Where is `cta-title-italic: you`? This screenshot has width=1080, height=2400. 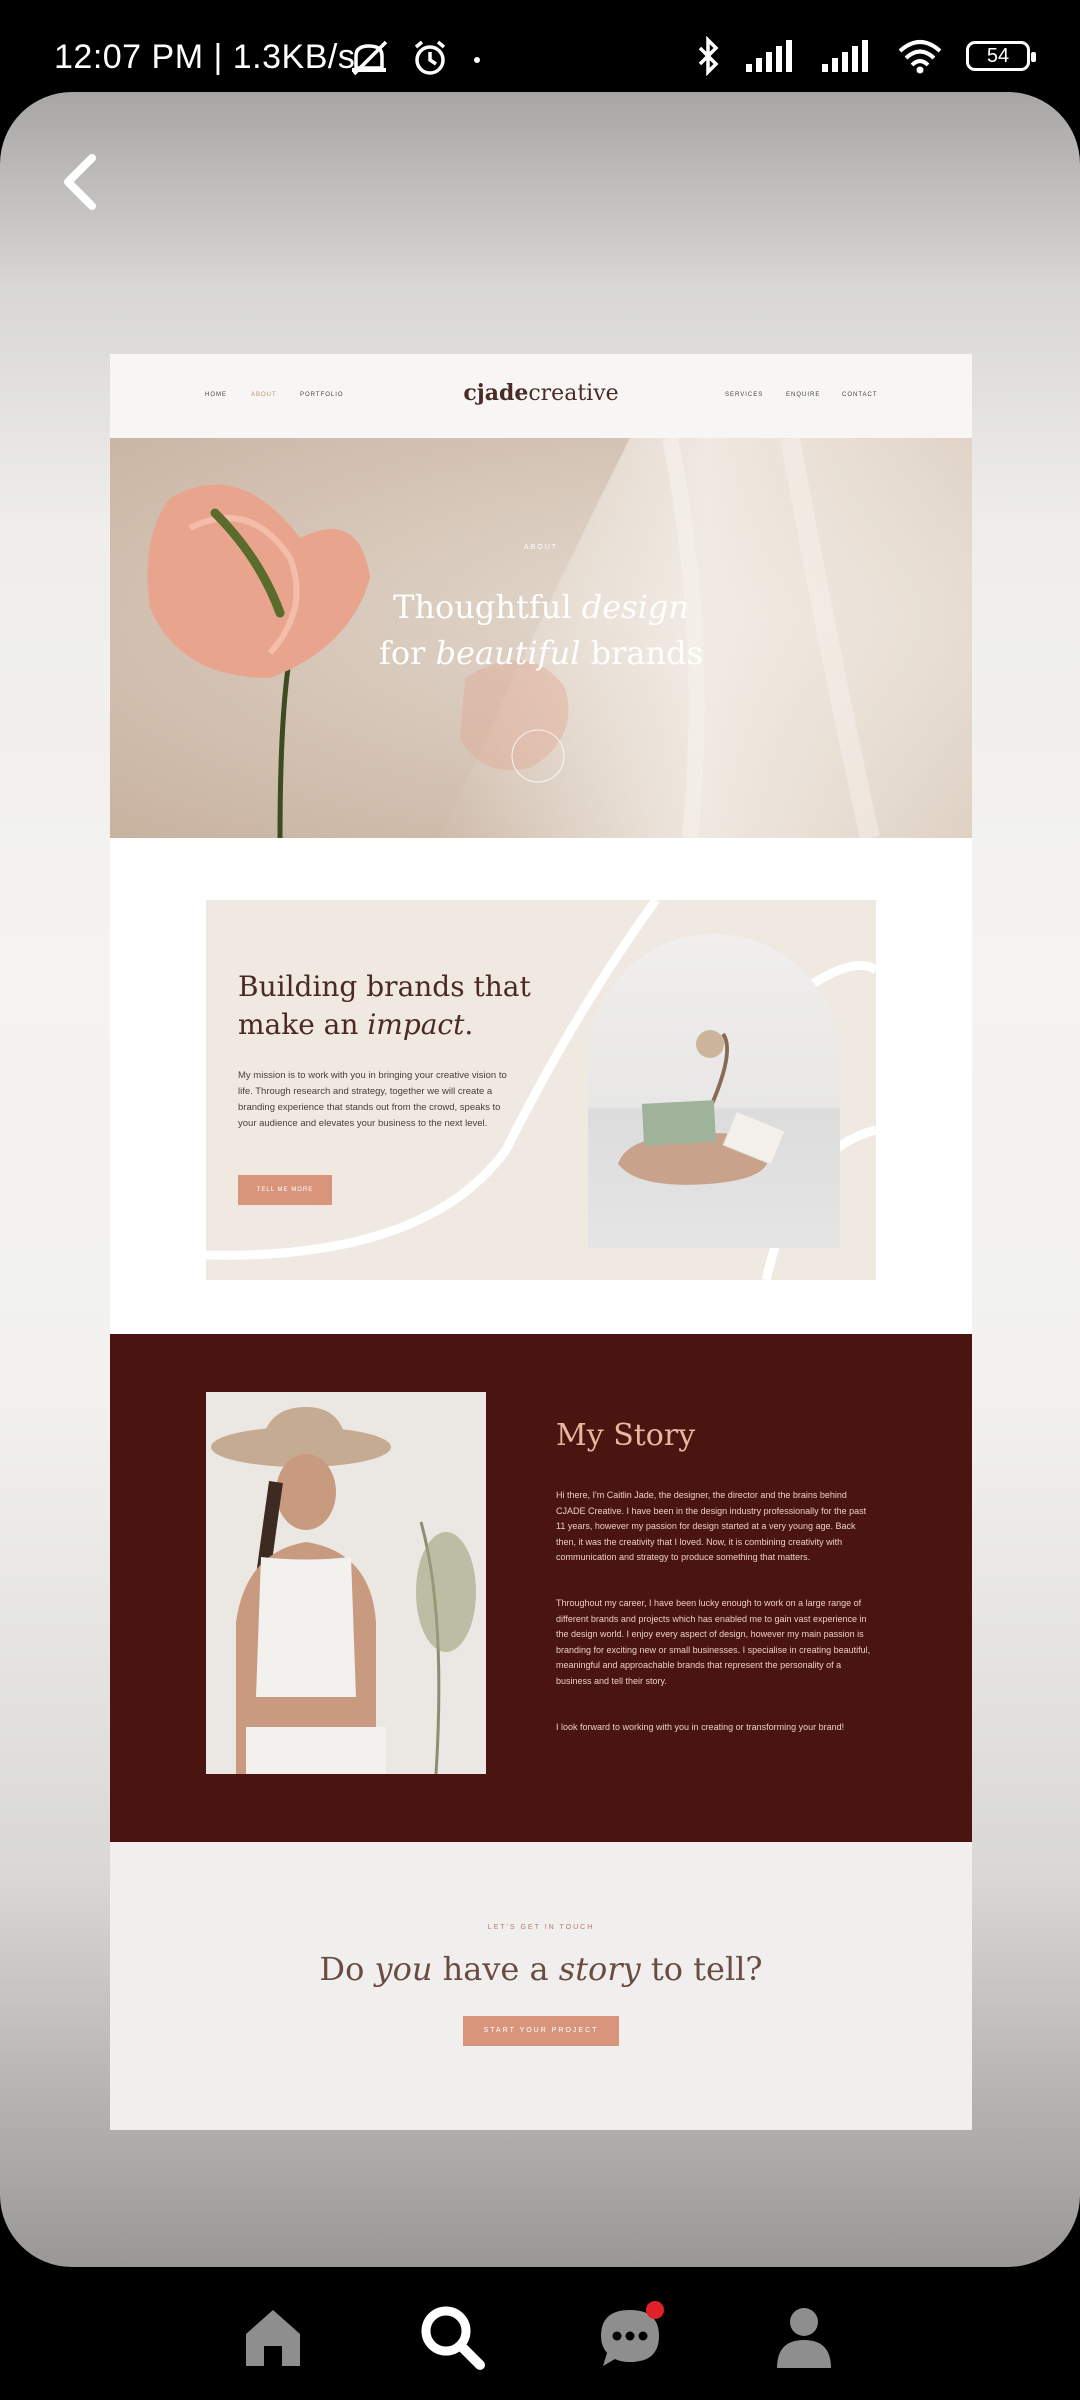 cta-title-italic: you is located at coordinates (403, 1969).